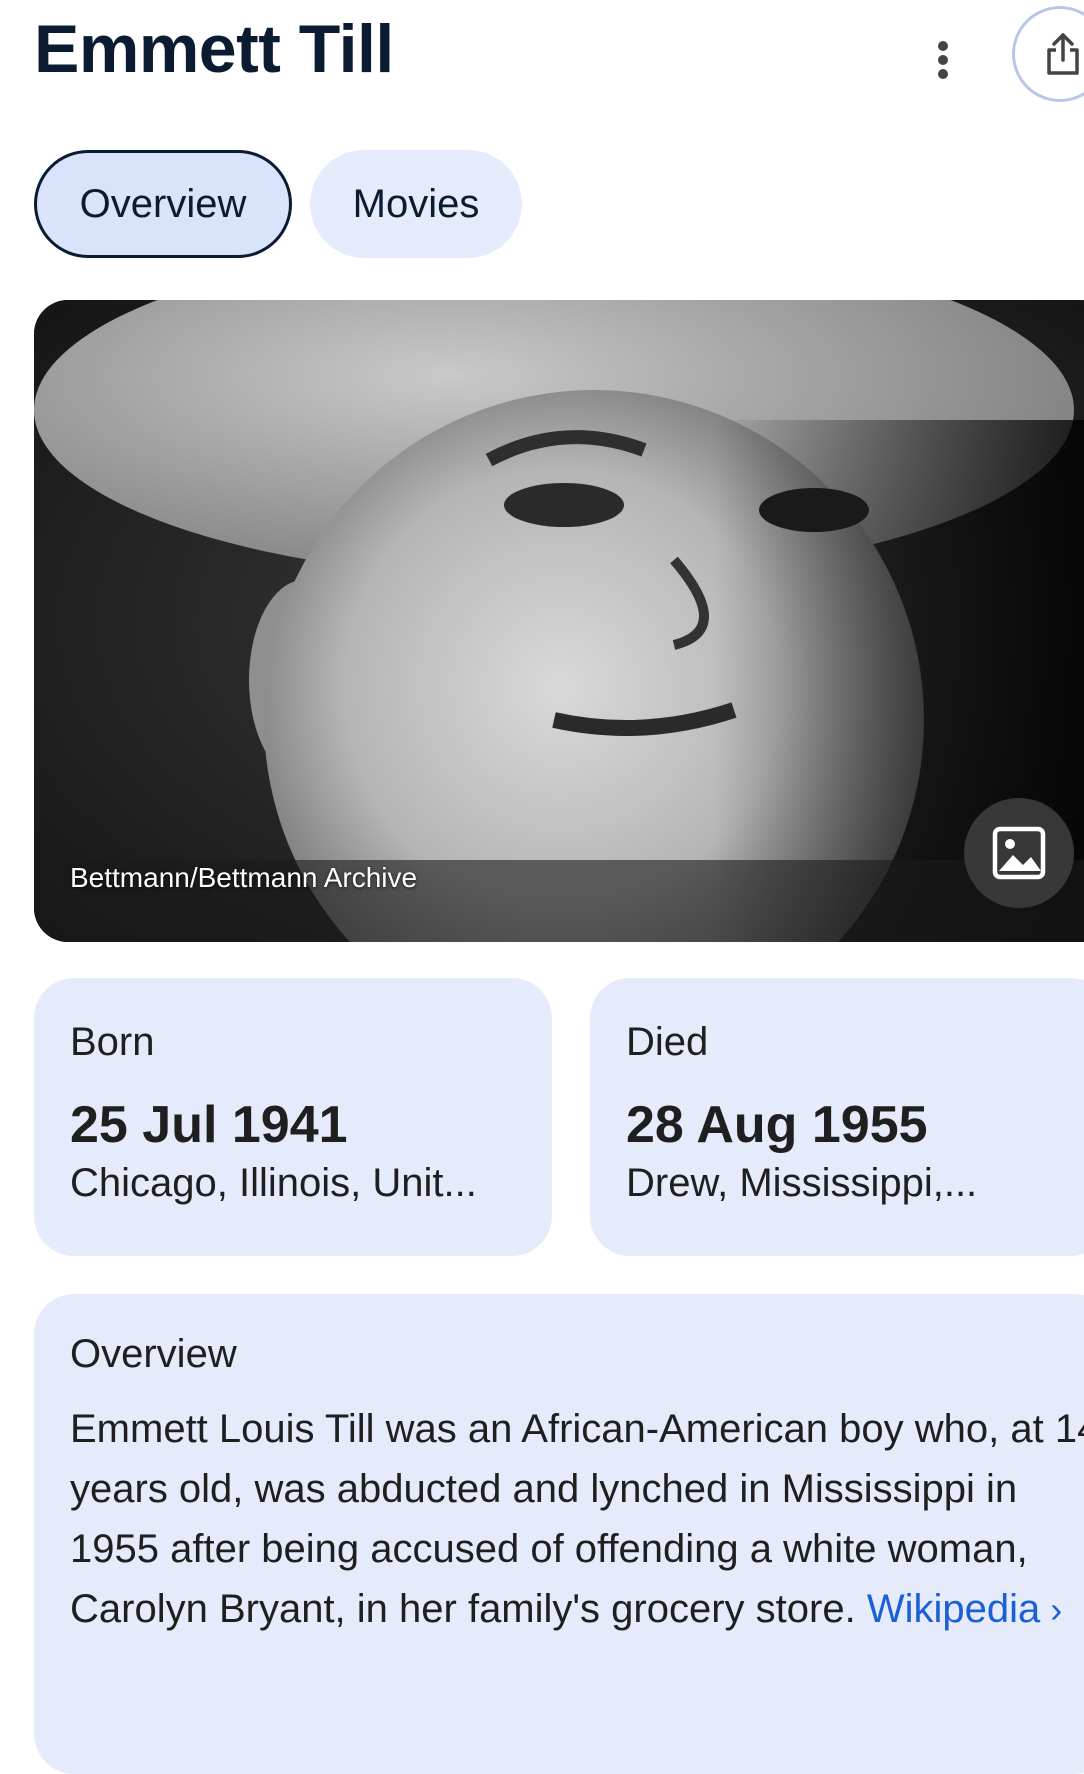 The image size is (1084, 1774). Describe the element at coordinates (953, 1609) in the screenshot. I see `wikipedia-link-label: Wikipedia` at that location.